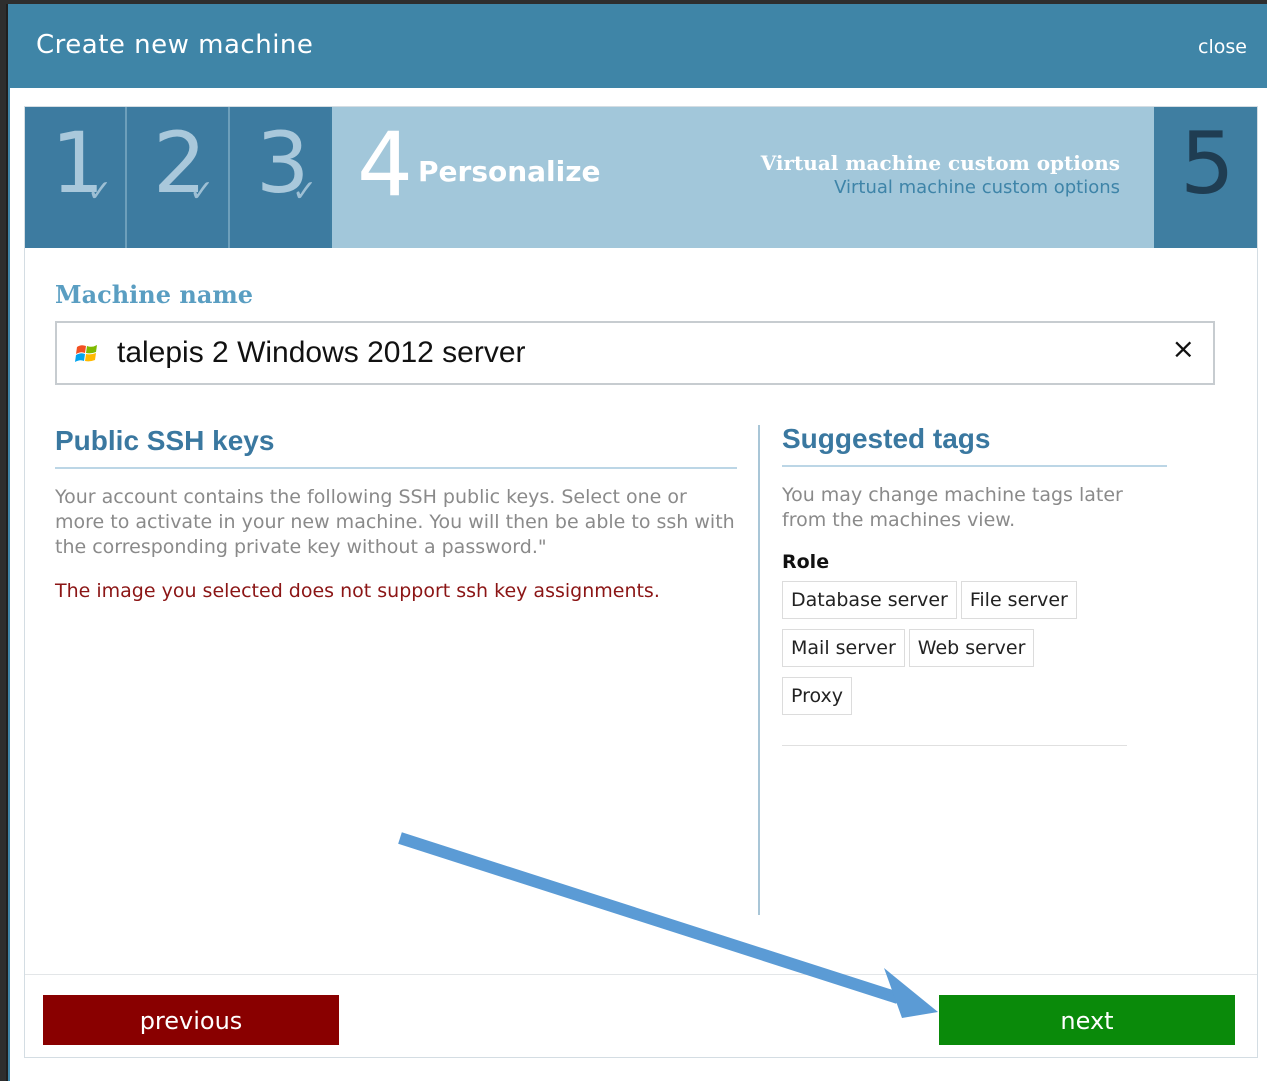  What do you see at coordinates (641, 974) in the screenshot?
I see `footer-divider` at bounding box center [641, 974].